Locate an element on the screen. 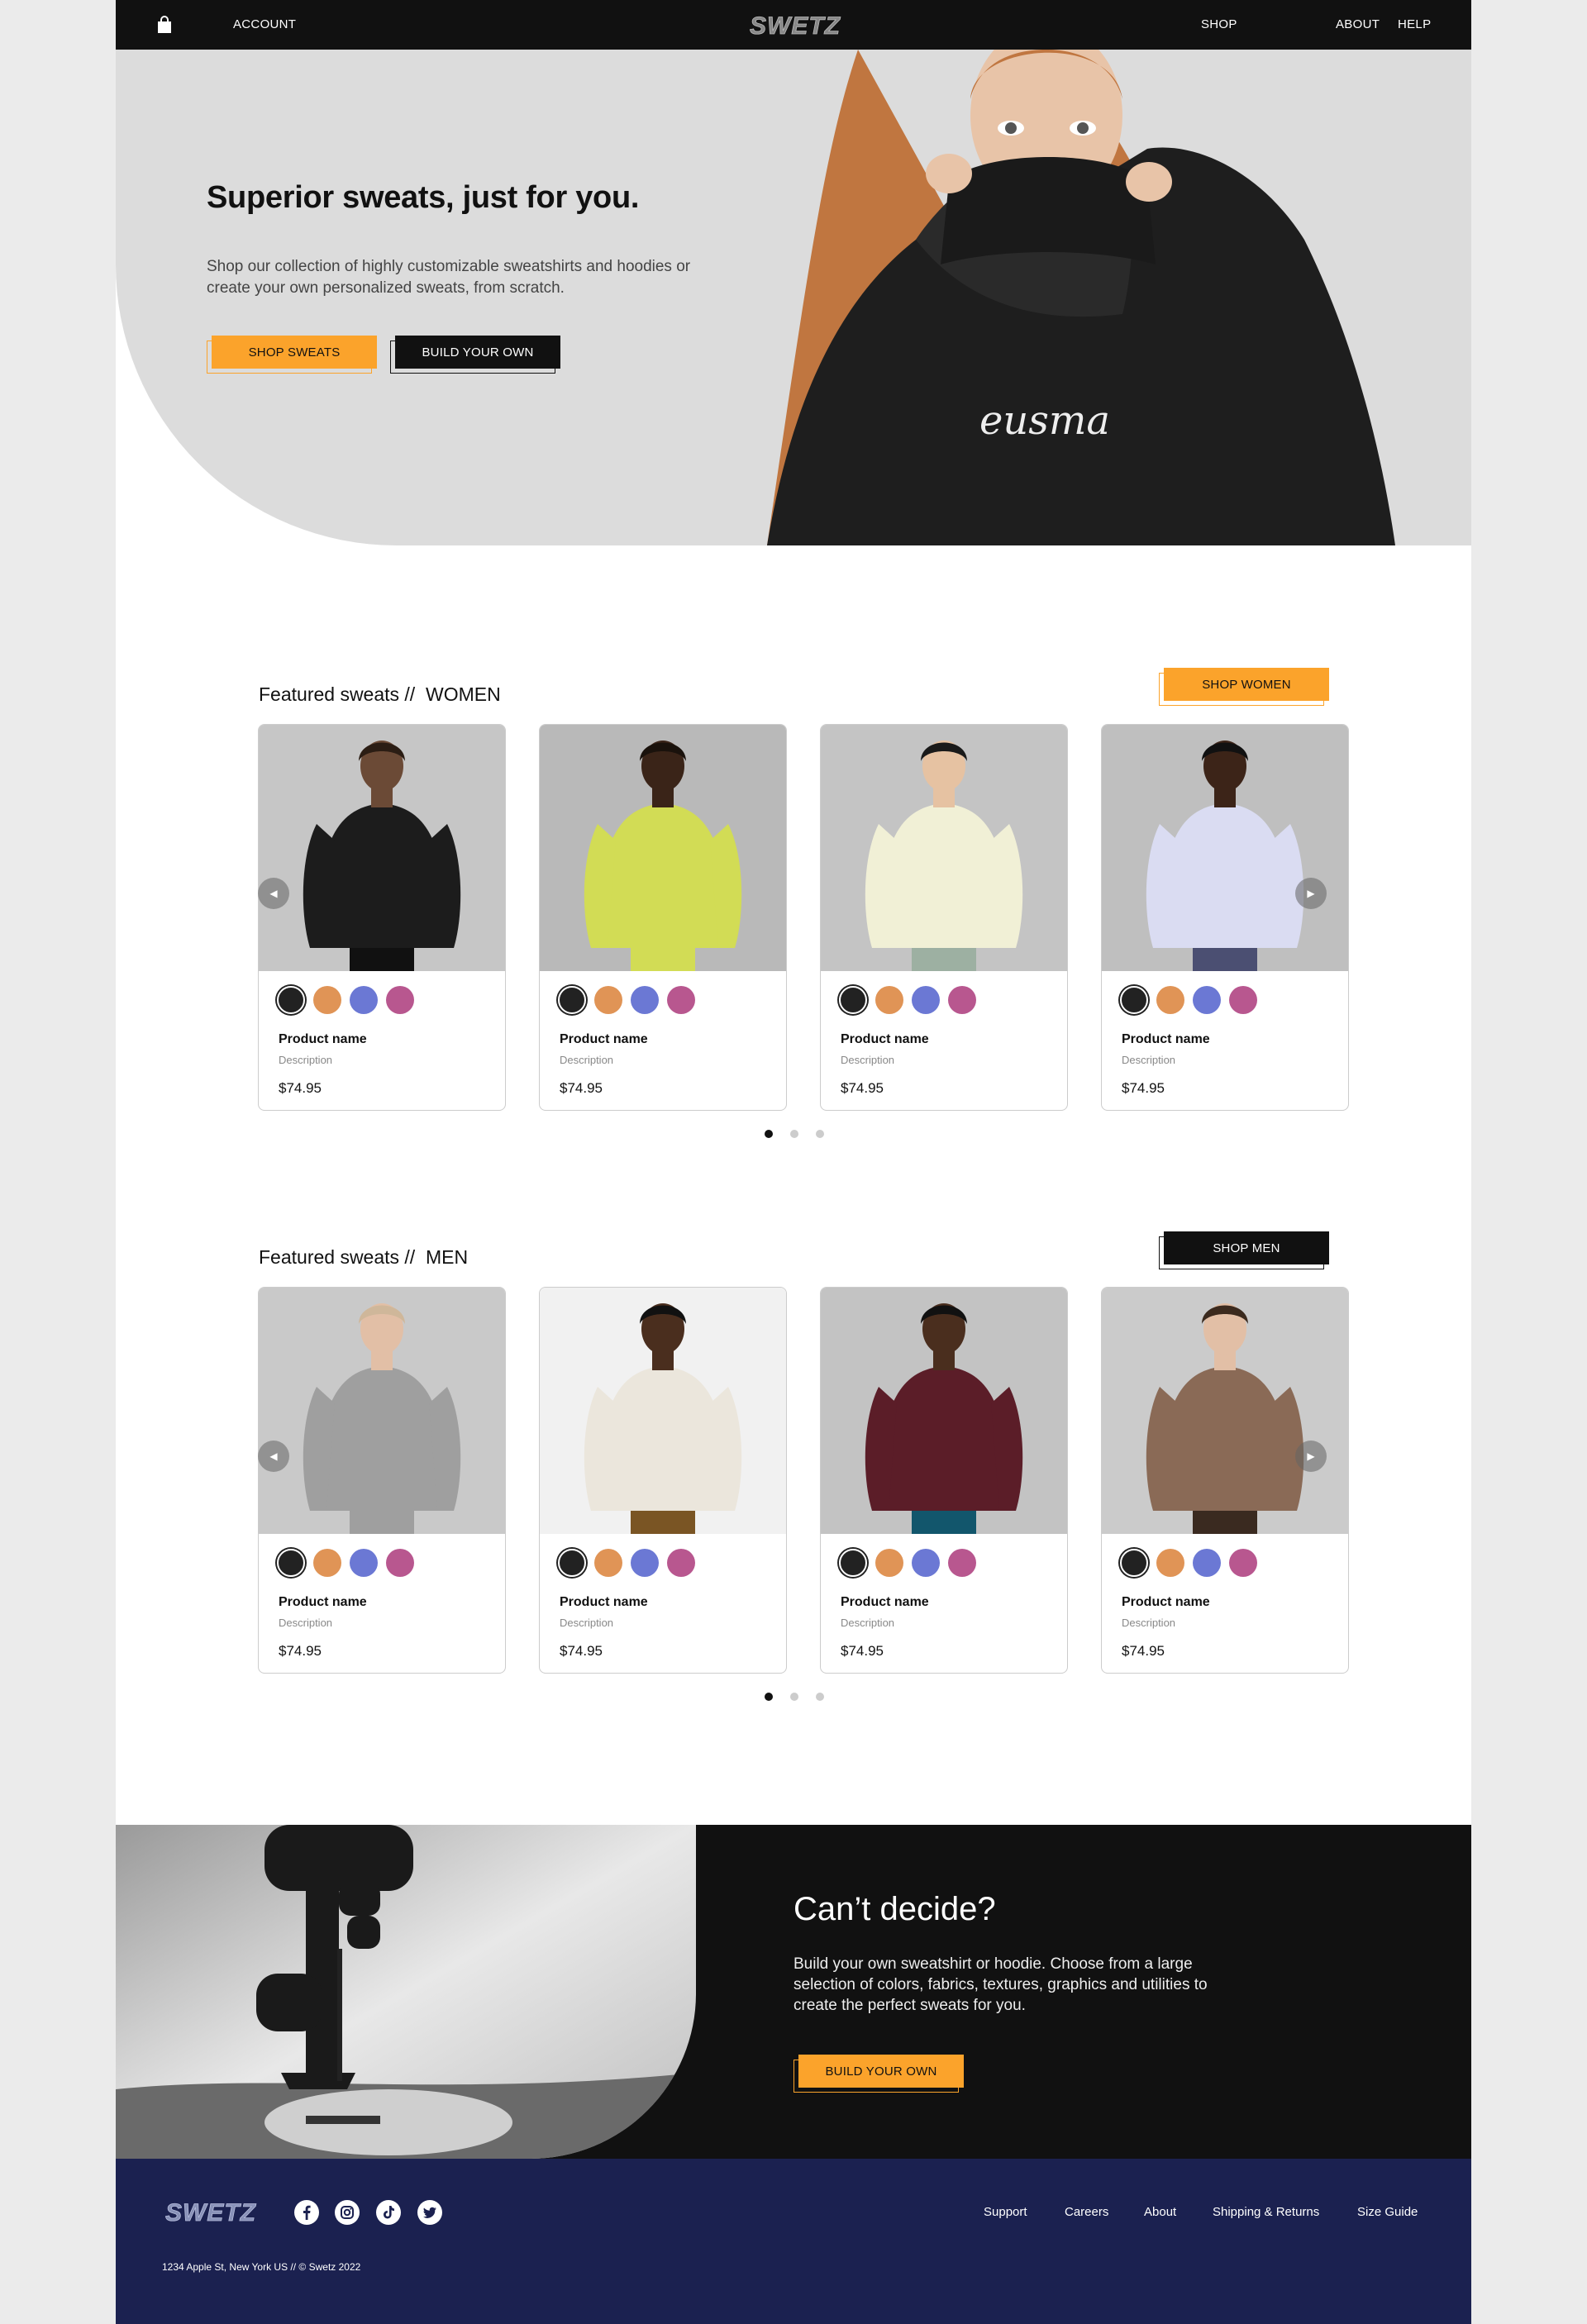  shop-women-button: SHOP WOMEN is located at coordinates (1244, 687).